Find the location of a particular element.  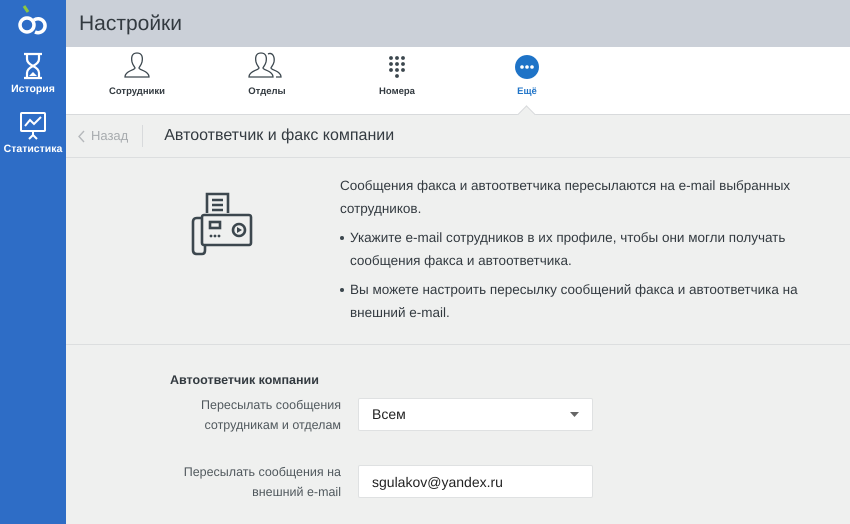

info-text: Сообщения факса и автоответчика пересылаются на e-mail выбранных сотрудников. is located at coordinates (566, 197).